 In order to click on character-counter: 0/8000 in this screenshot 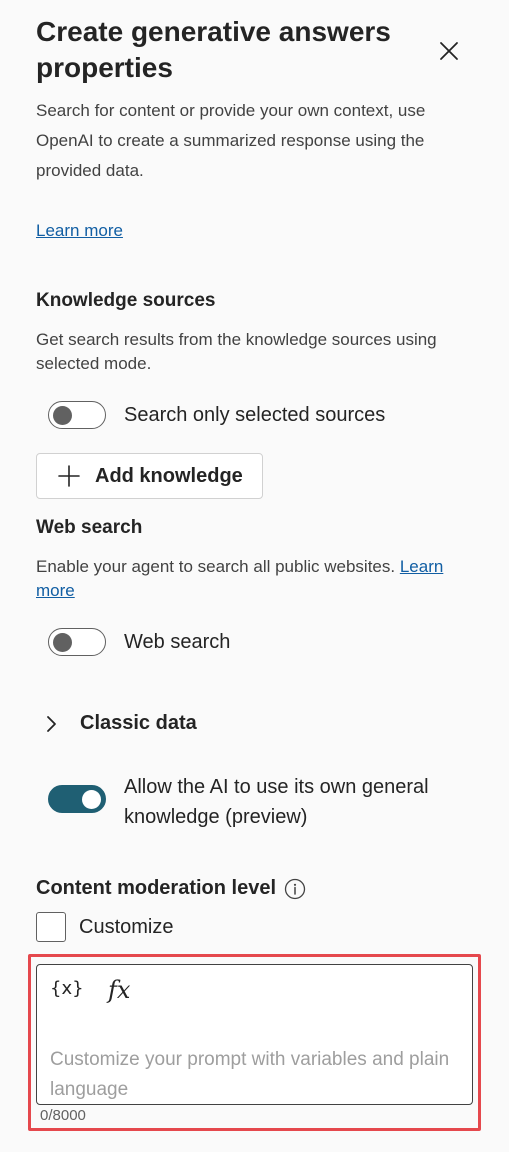, I will do `click(63, 1115)`.